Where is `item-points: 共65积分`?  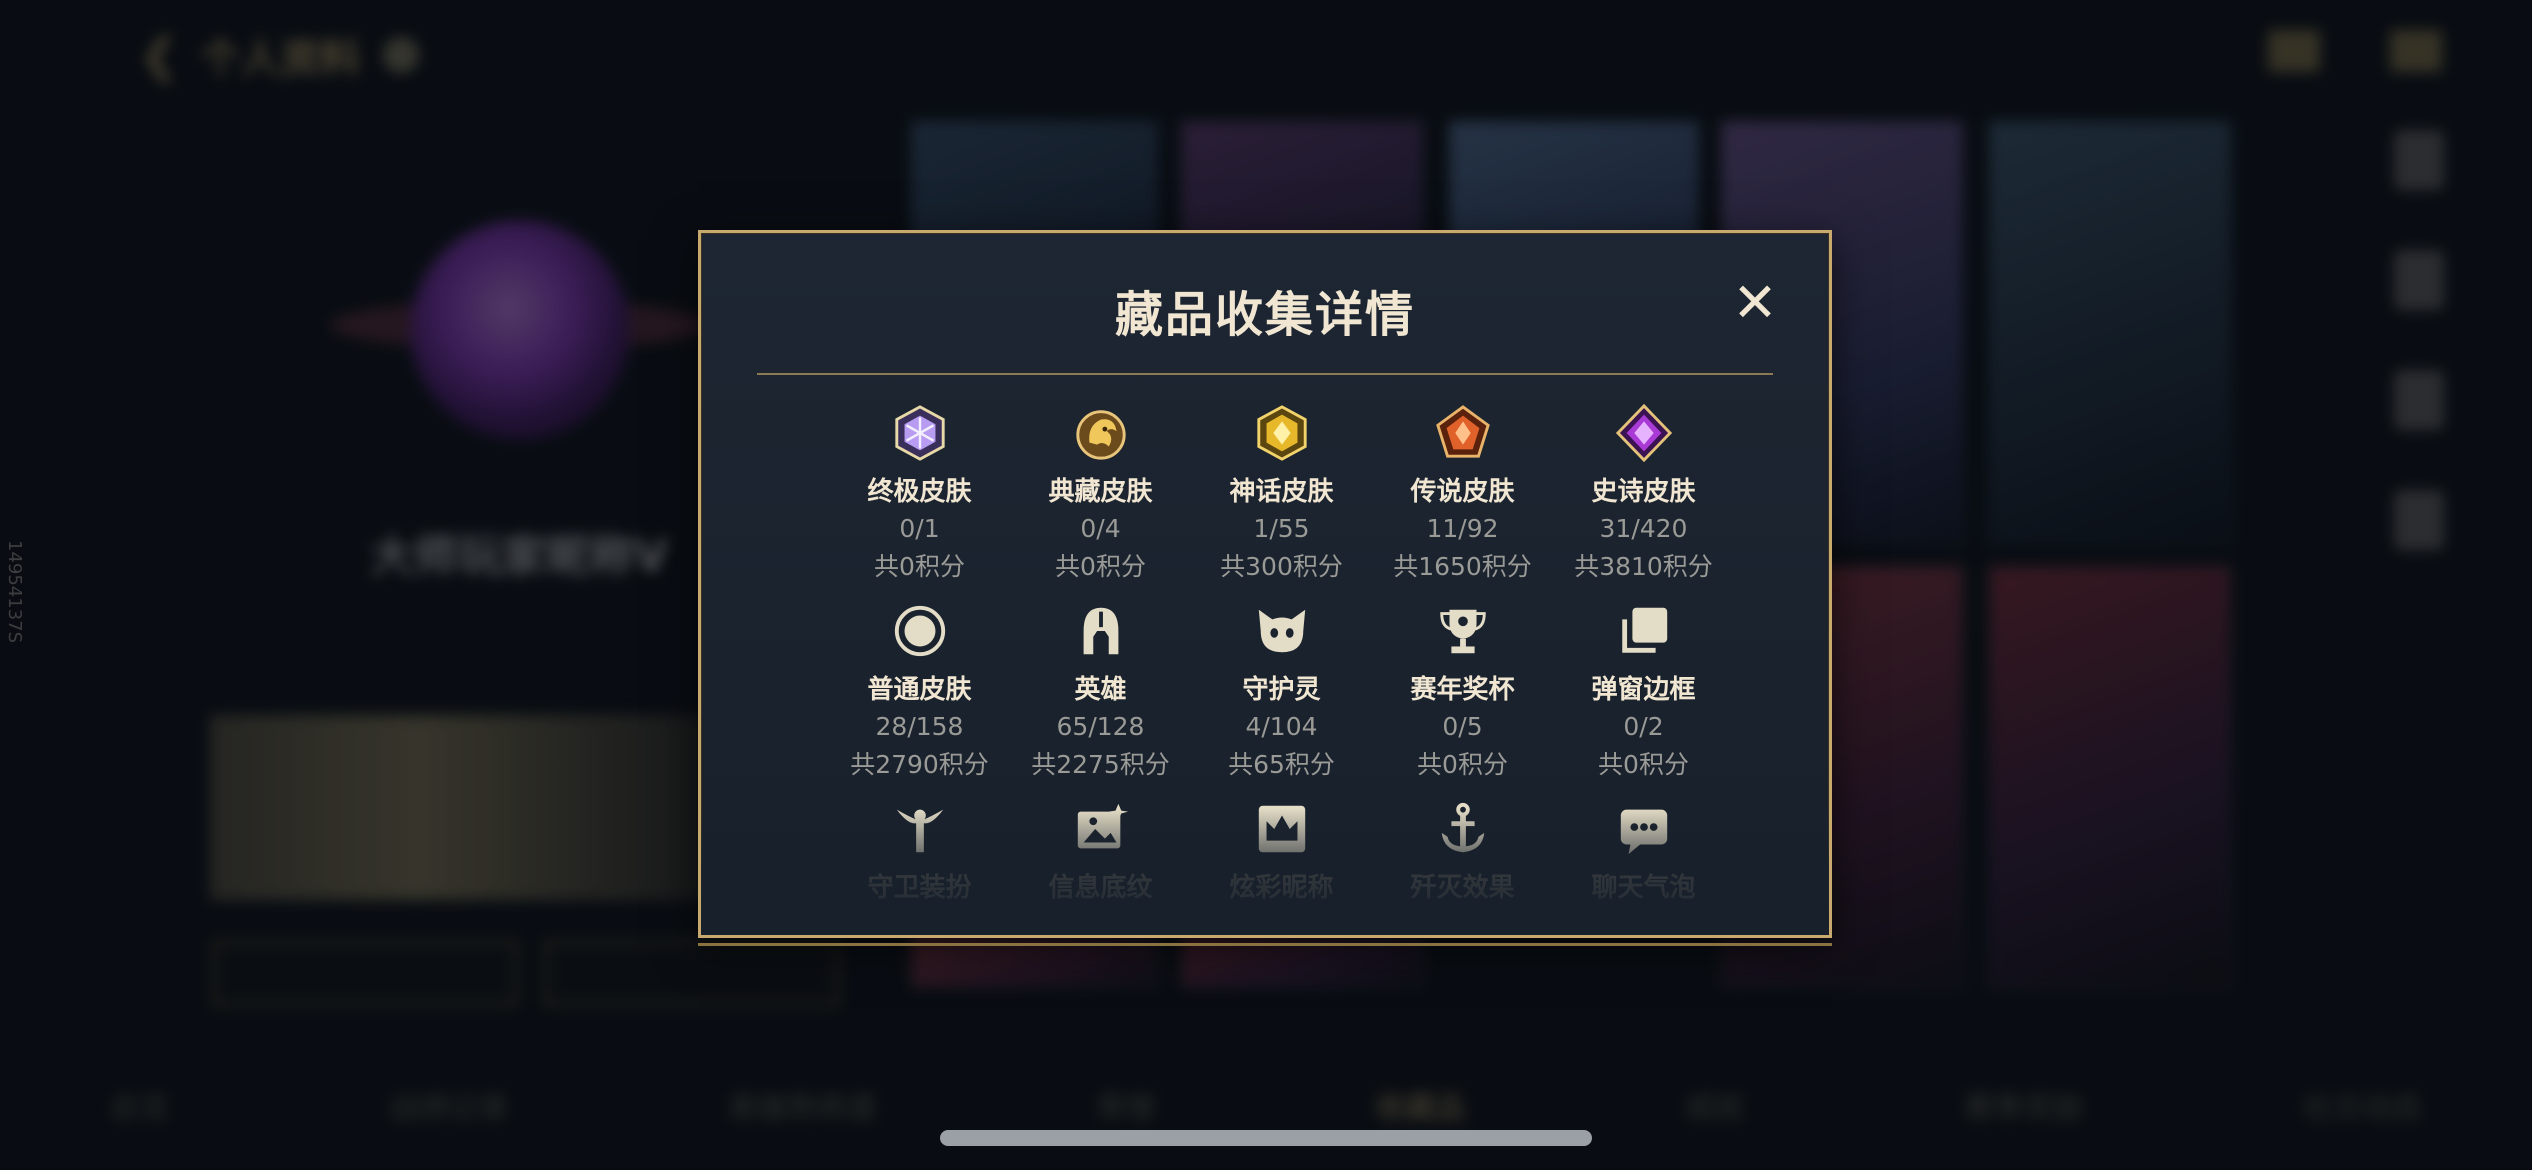
item-points: 共65积分 is located at coordinates (1281, 764).